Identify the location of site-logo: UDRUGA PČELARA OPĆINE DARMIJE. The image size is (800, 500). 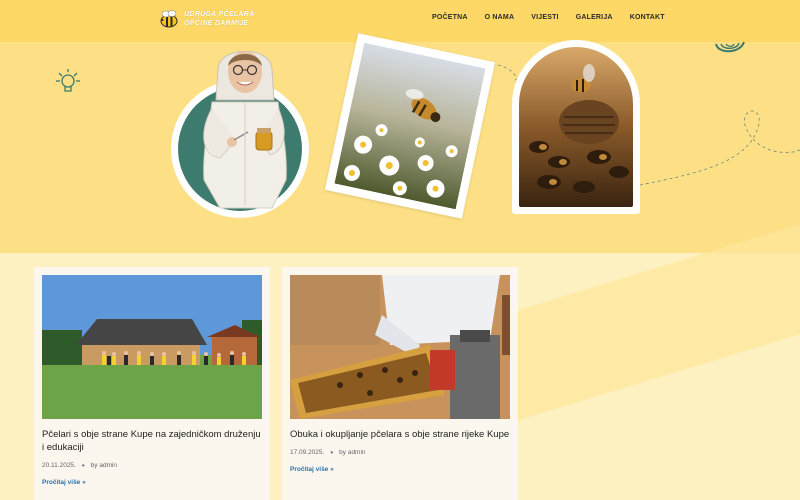
(206, 19).